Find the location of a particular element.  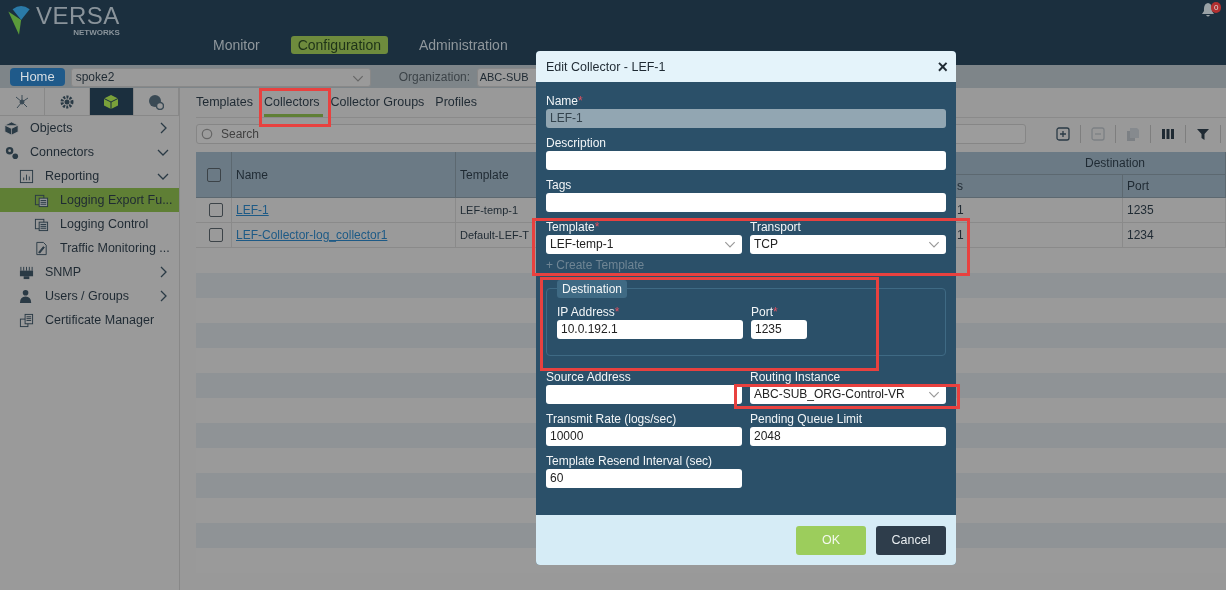

field-label: Tags is located at coordinates (559, 185).